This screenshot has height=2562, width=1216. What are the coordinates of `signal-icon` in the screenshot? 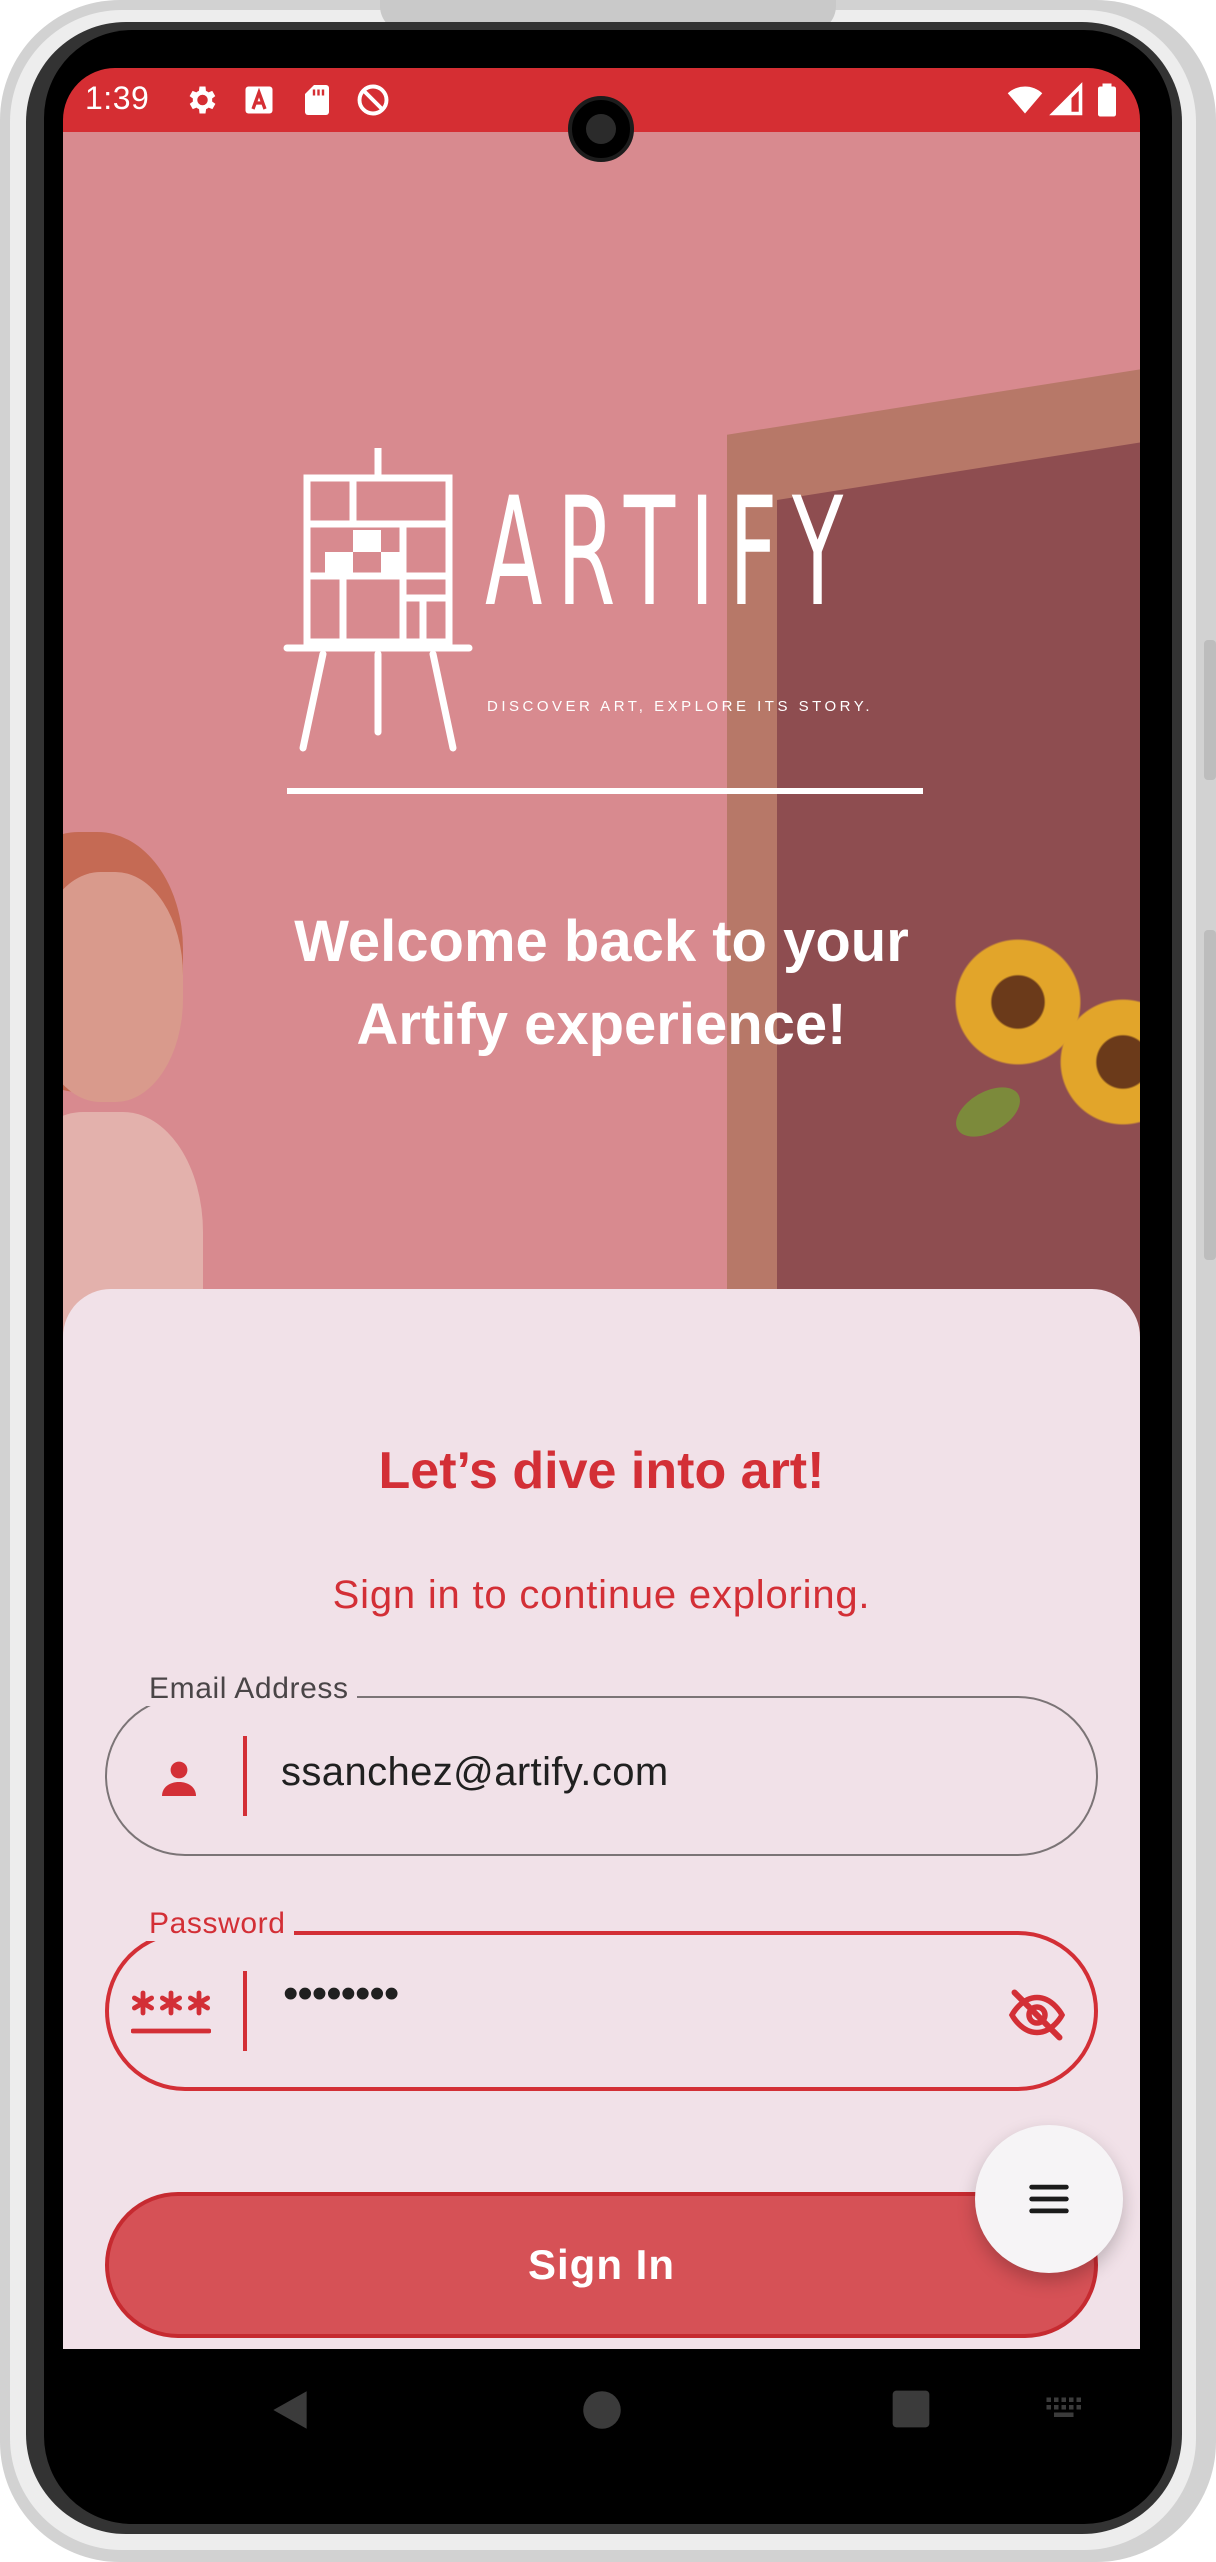 It's located at (1066, 99).